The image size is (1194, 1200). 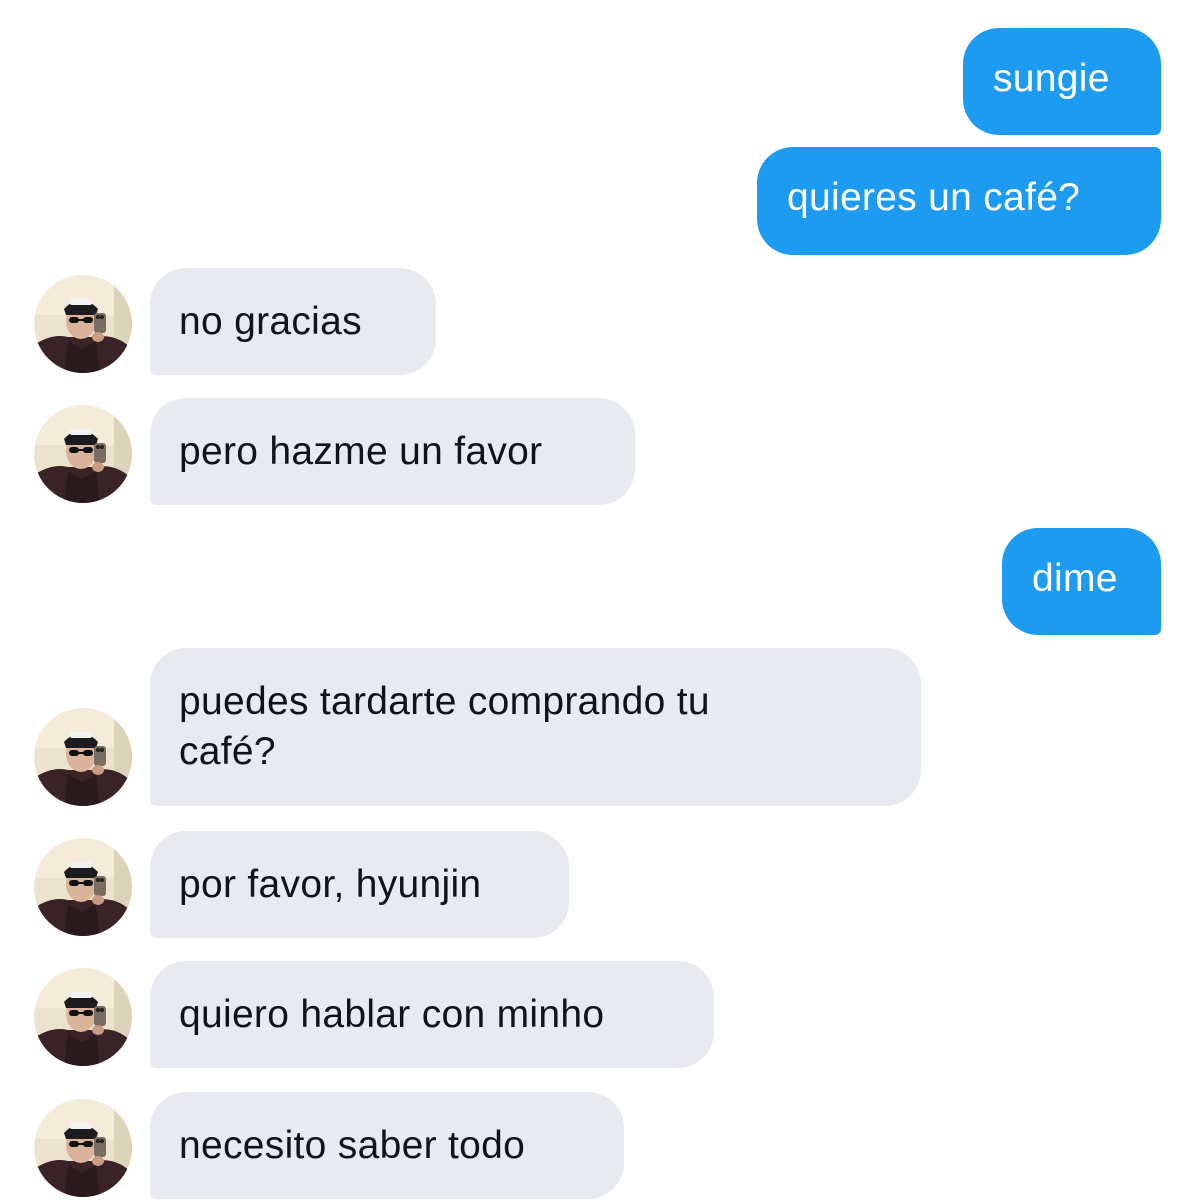 I want to click on message-received-por-favor-hyunjin: por favor, hyunjin, so click(x=359, y=884).